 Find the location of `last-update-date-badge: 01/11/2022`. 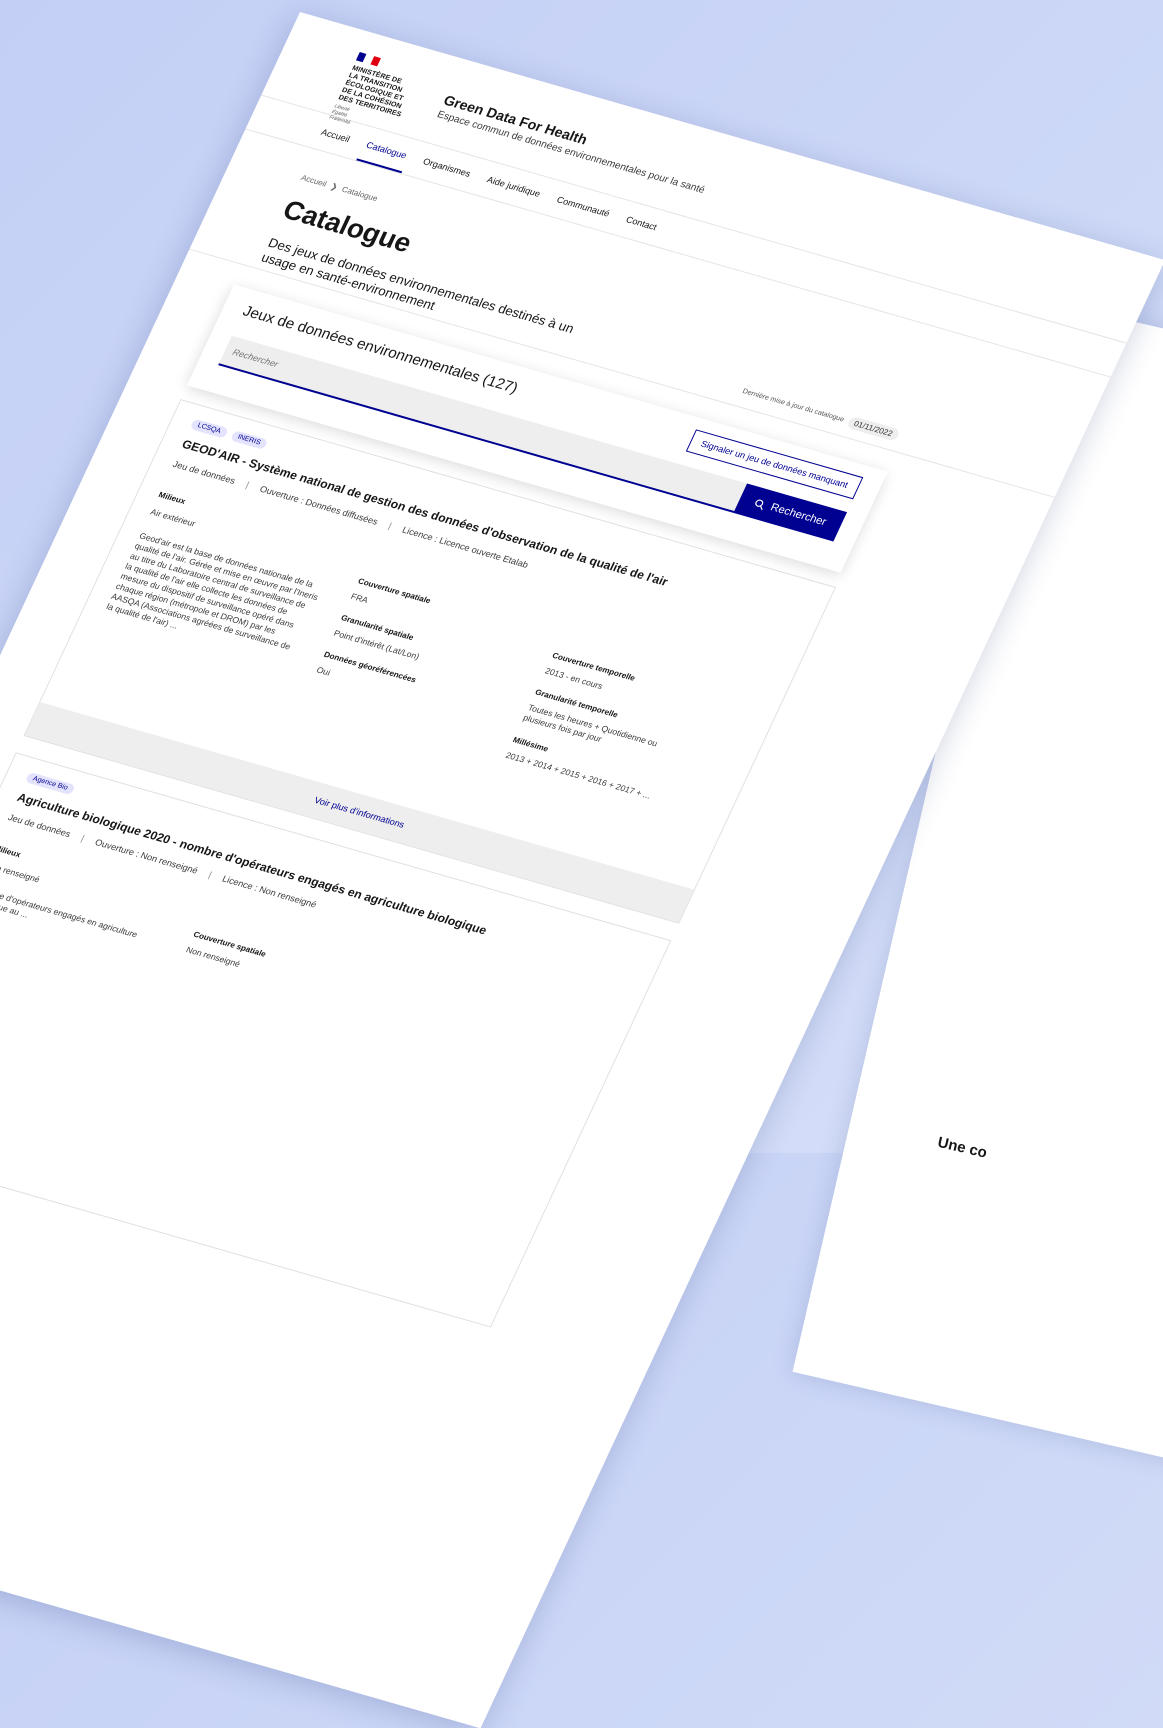

last-update-date-badge: 01/11/2022 is located at coordinates (873, 428).